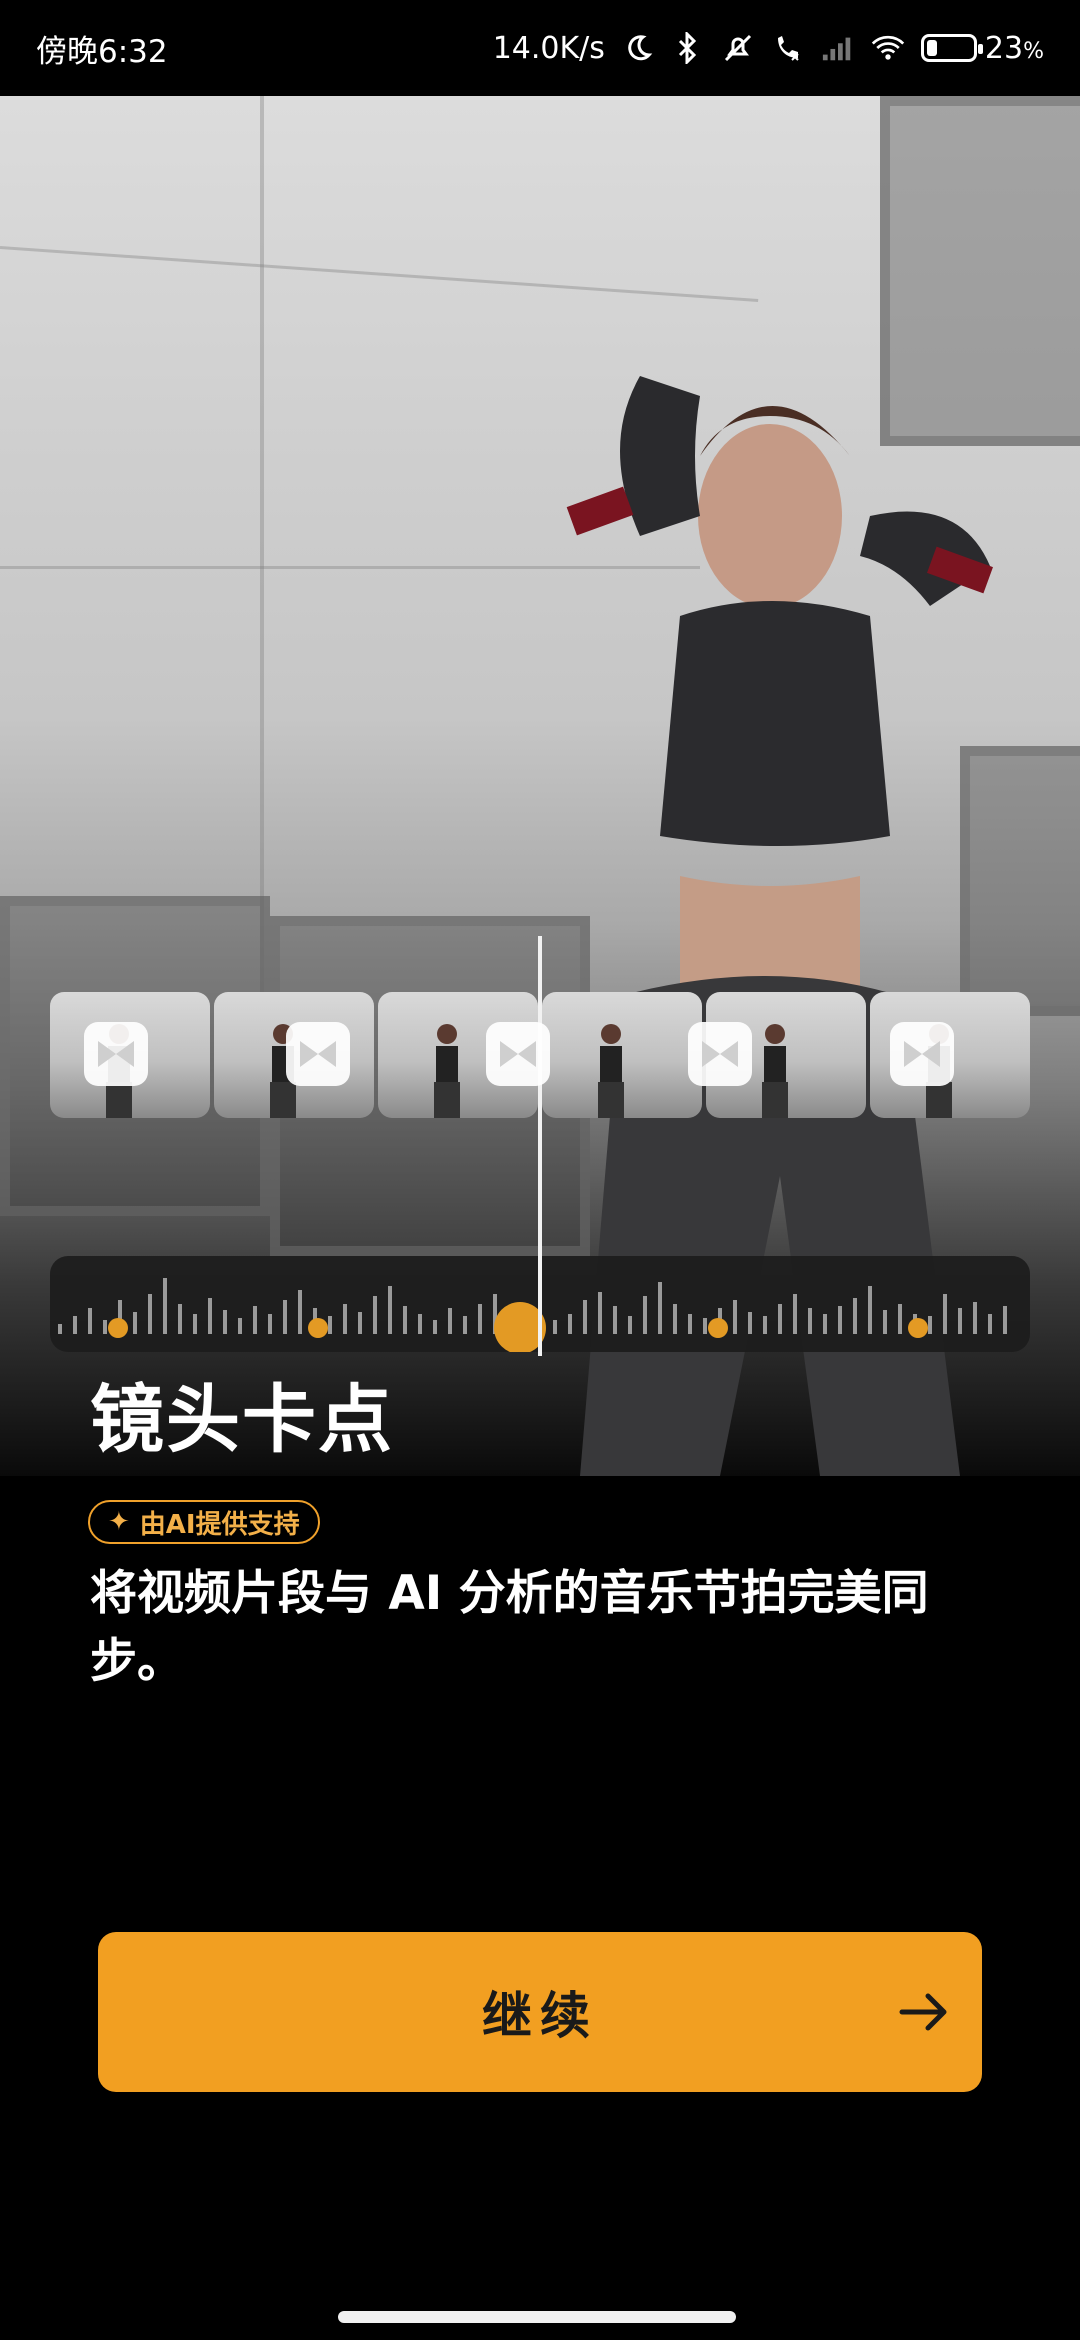 Image resolution: width=1080 pixels, height=2340 pixels. What do you see at coordinates (242, 1420) in the screenshot?
I see `feature-title: 镜头卡点` at bounding box center [242, 1420].